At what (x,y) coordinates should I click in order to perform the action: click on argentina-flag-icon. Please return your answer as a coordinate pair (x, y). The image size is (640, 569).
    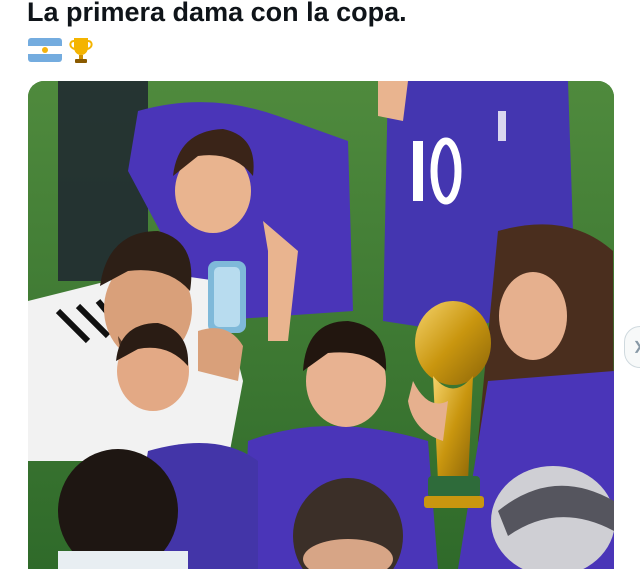
    Looking at the image, I should click on (45, 50).